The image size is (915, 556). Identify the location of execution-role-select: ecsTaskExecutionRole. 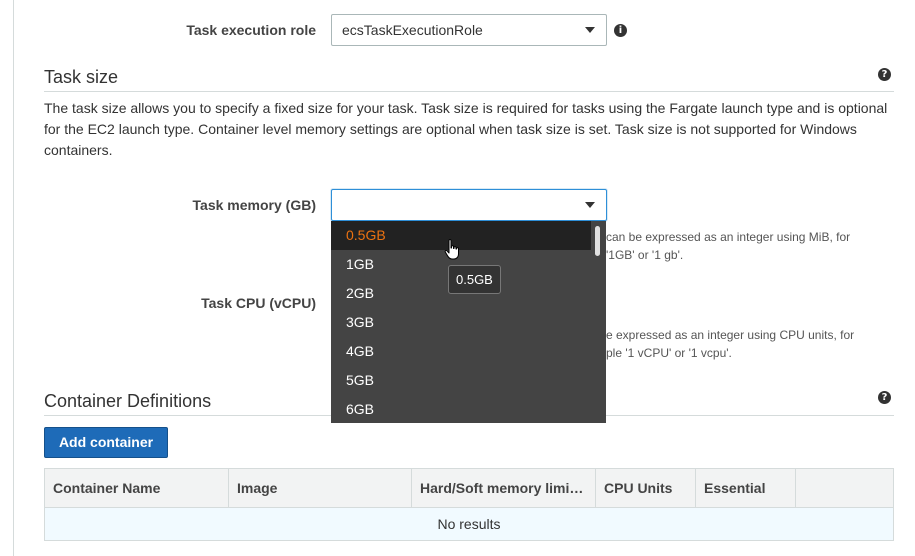
(469, 30).